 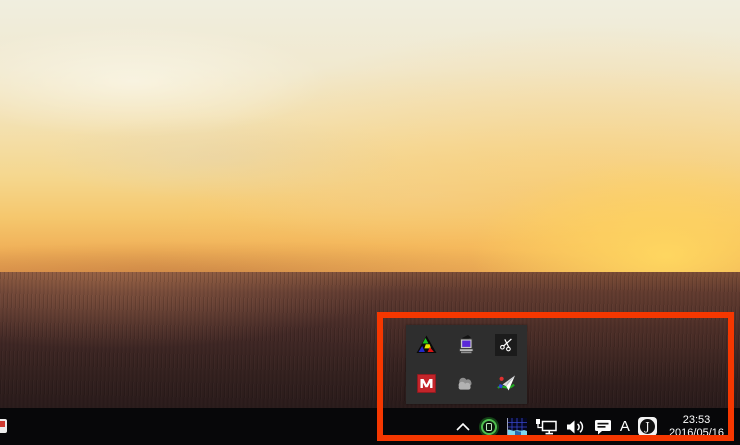 I want to click on system-tray: A J 23:53 2016/05/16, so click(x=597, y=426).